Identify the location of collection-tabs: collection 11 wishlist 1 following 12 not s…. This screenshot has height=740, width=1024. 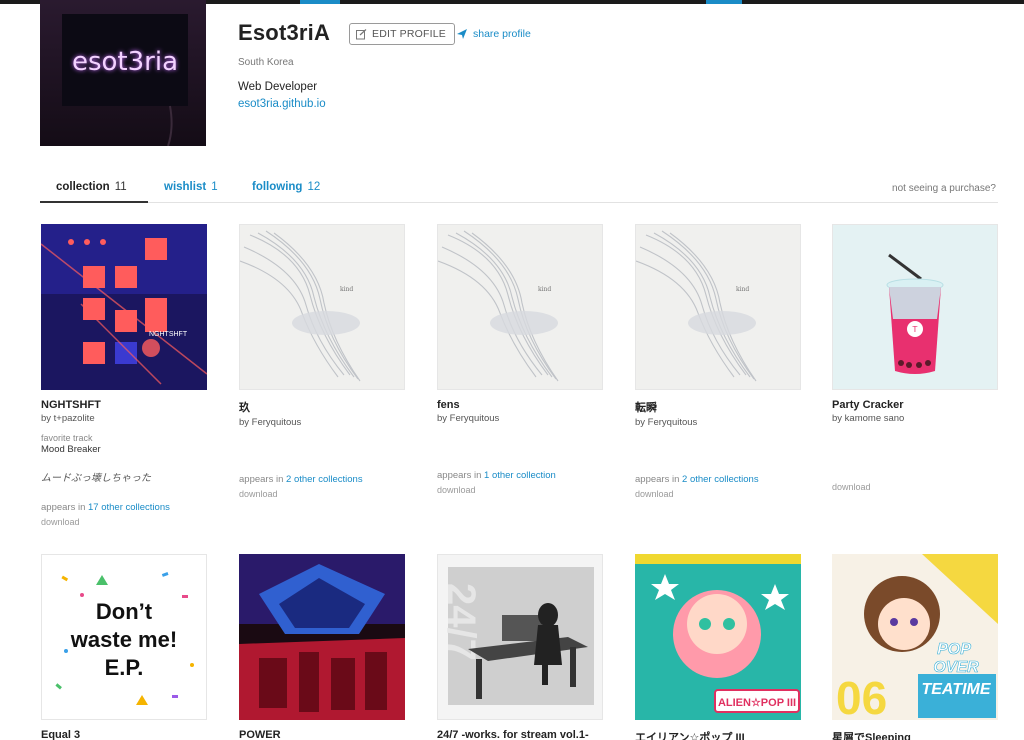
(519, 190).